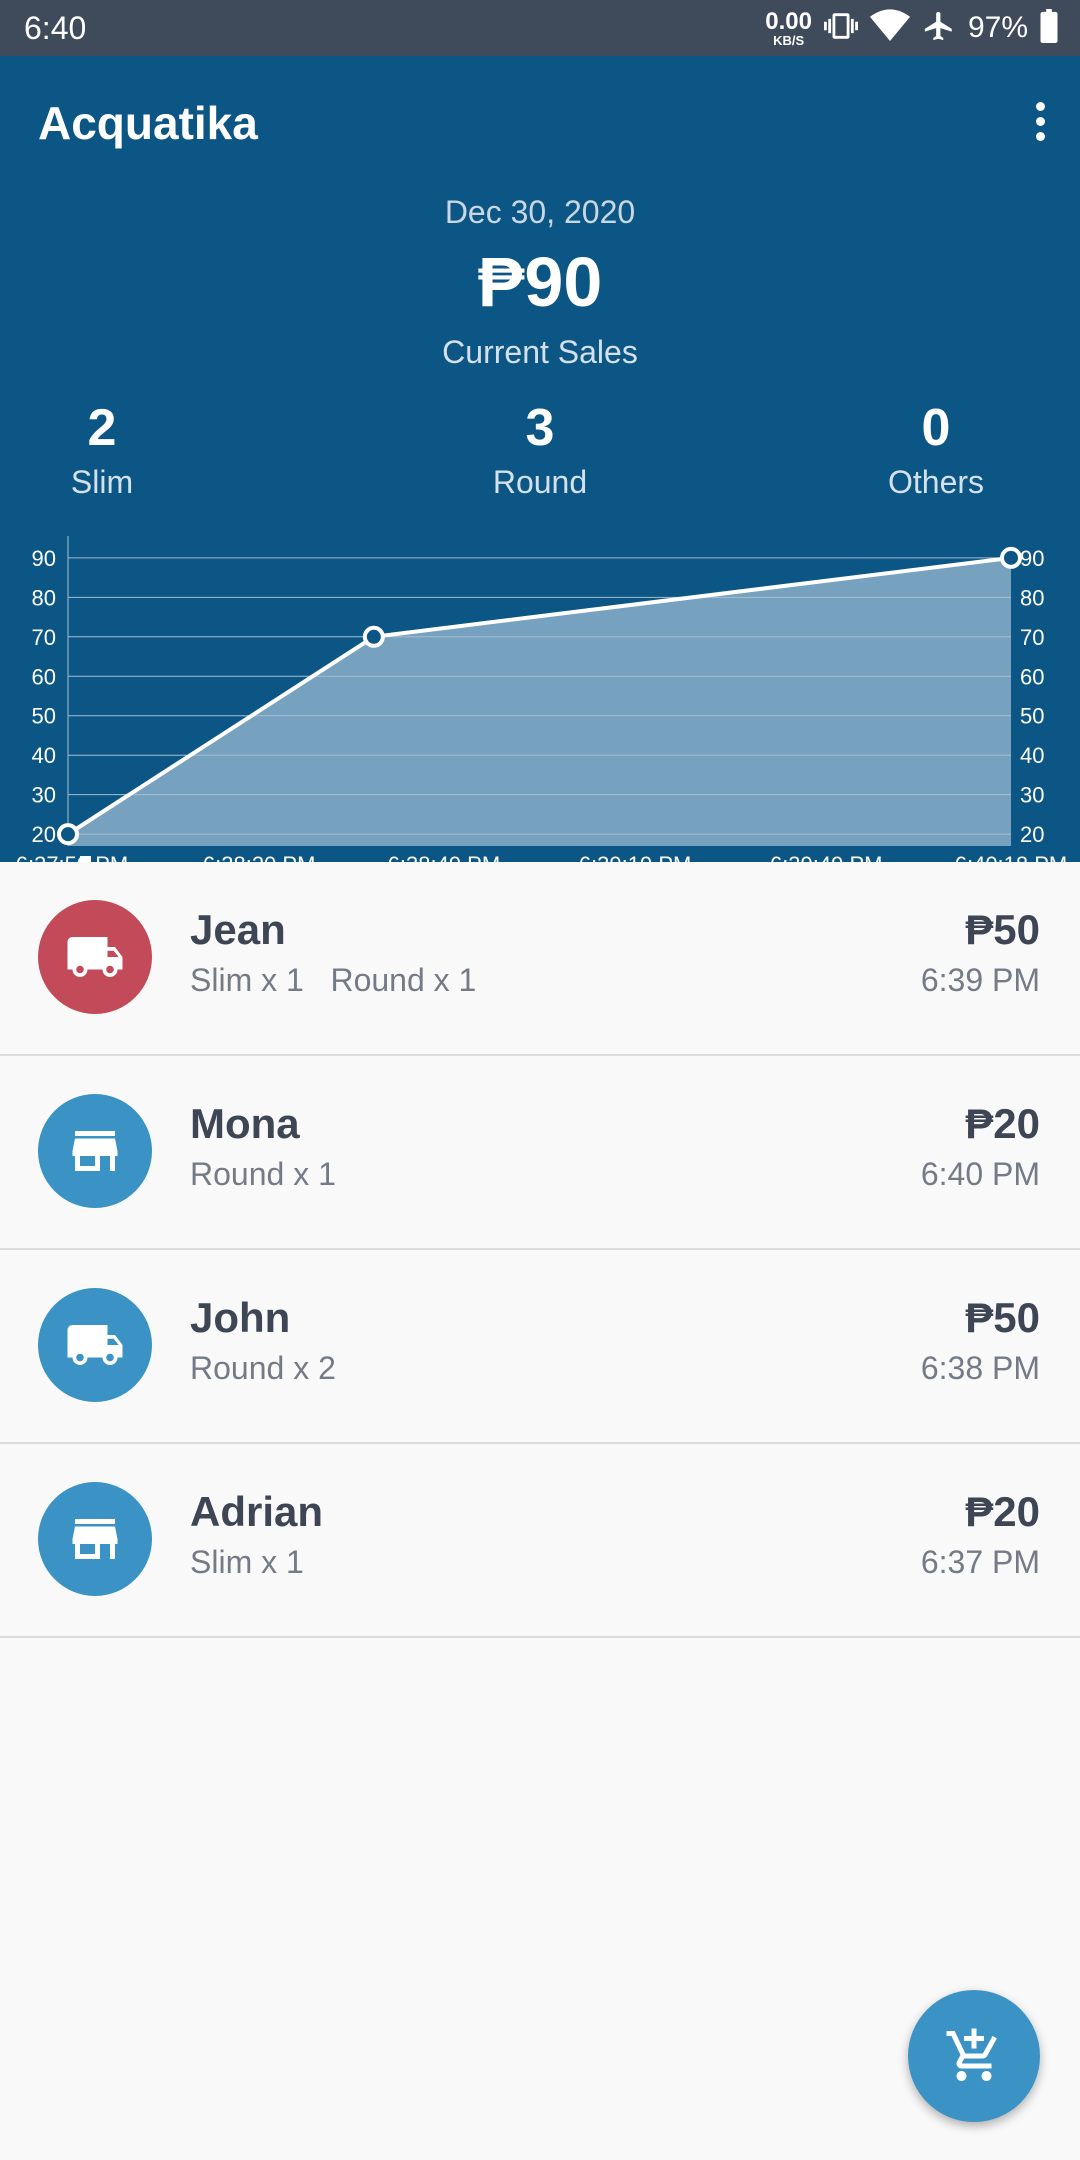  Describe the element at coordinates (980, 1562) in the screenshot. I see `order-time: 6:37 PM` at that location.